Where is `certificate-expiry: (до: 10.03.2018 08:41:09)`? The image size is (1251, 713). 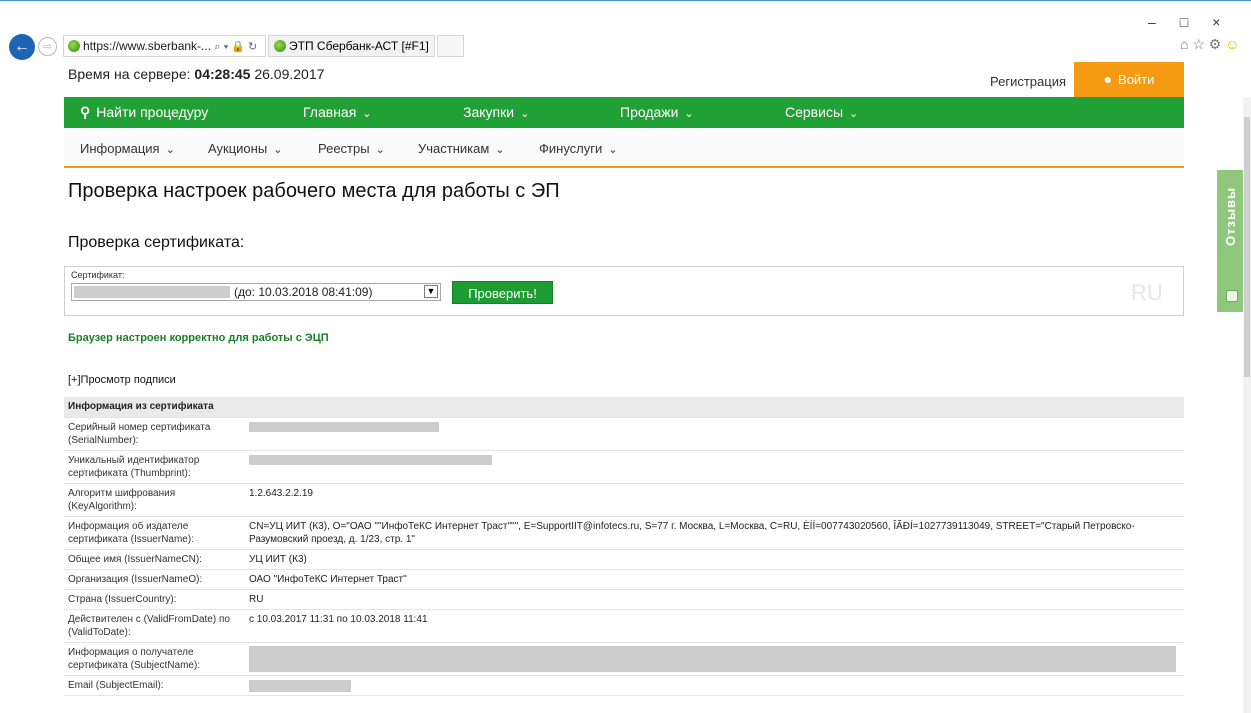
certificate-expiry: (до: 10.03.2018 08:41:09) is located at coordinates (303, 292).